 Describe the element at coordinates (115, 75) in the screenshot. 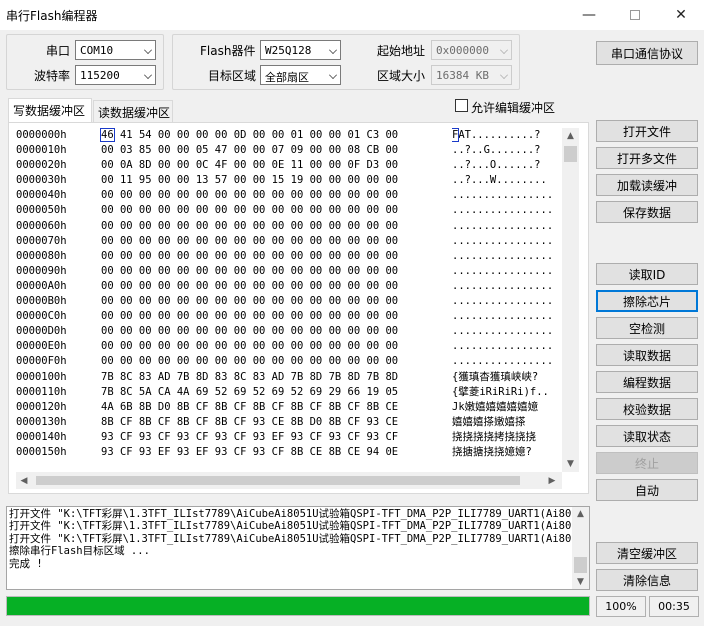

I see `baud-select: 115200` at that location.